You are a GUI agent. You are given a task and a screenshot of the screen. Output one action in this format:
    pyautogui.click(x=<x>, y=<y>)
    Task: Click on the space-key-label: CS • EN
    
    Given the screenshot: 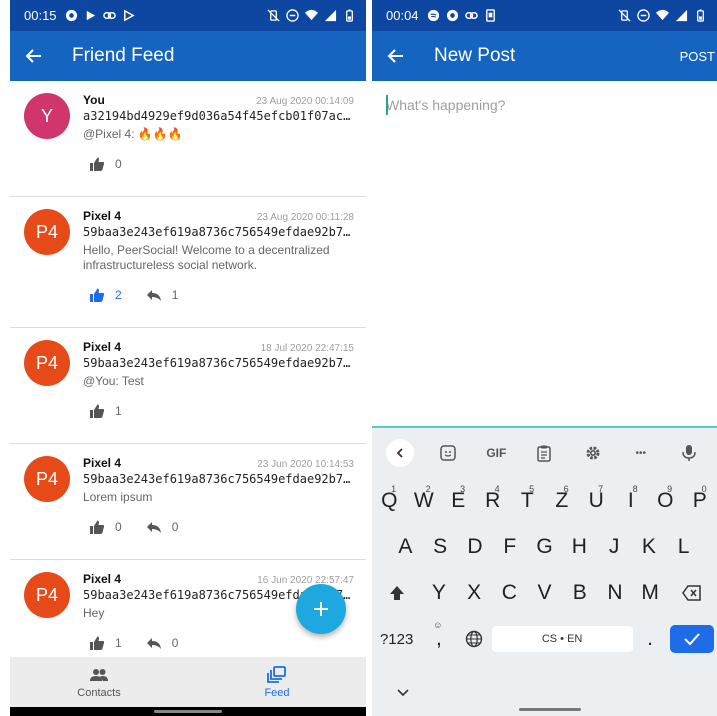 What is the action you would take?
    pyautogui.click(x=562, y=639)
    